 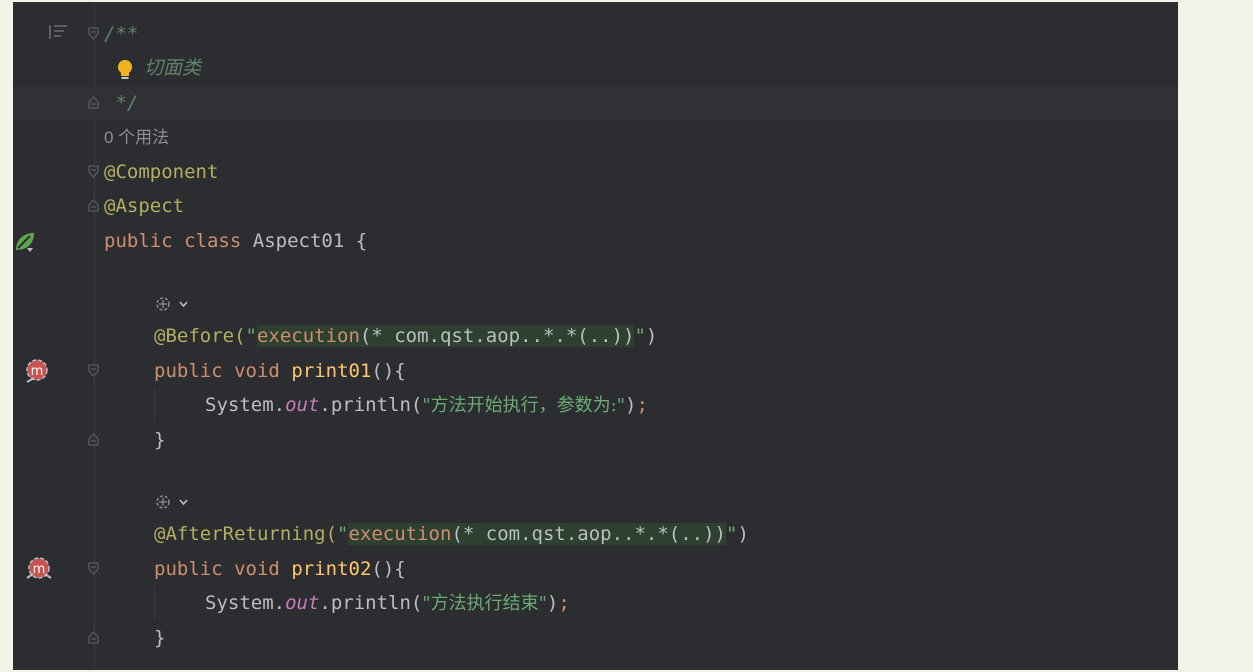 What do you see at coordinates (484, 603) in the screenshot?
I see `string-literal: "方法执行结束"` at bounding box center [484, 603].